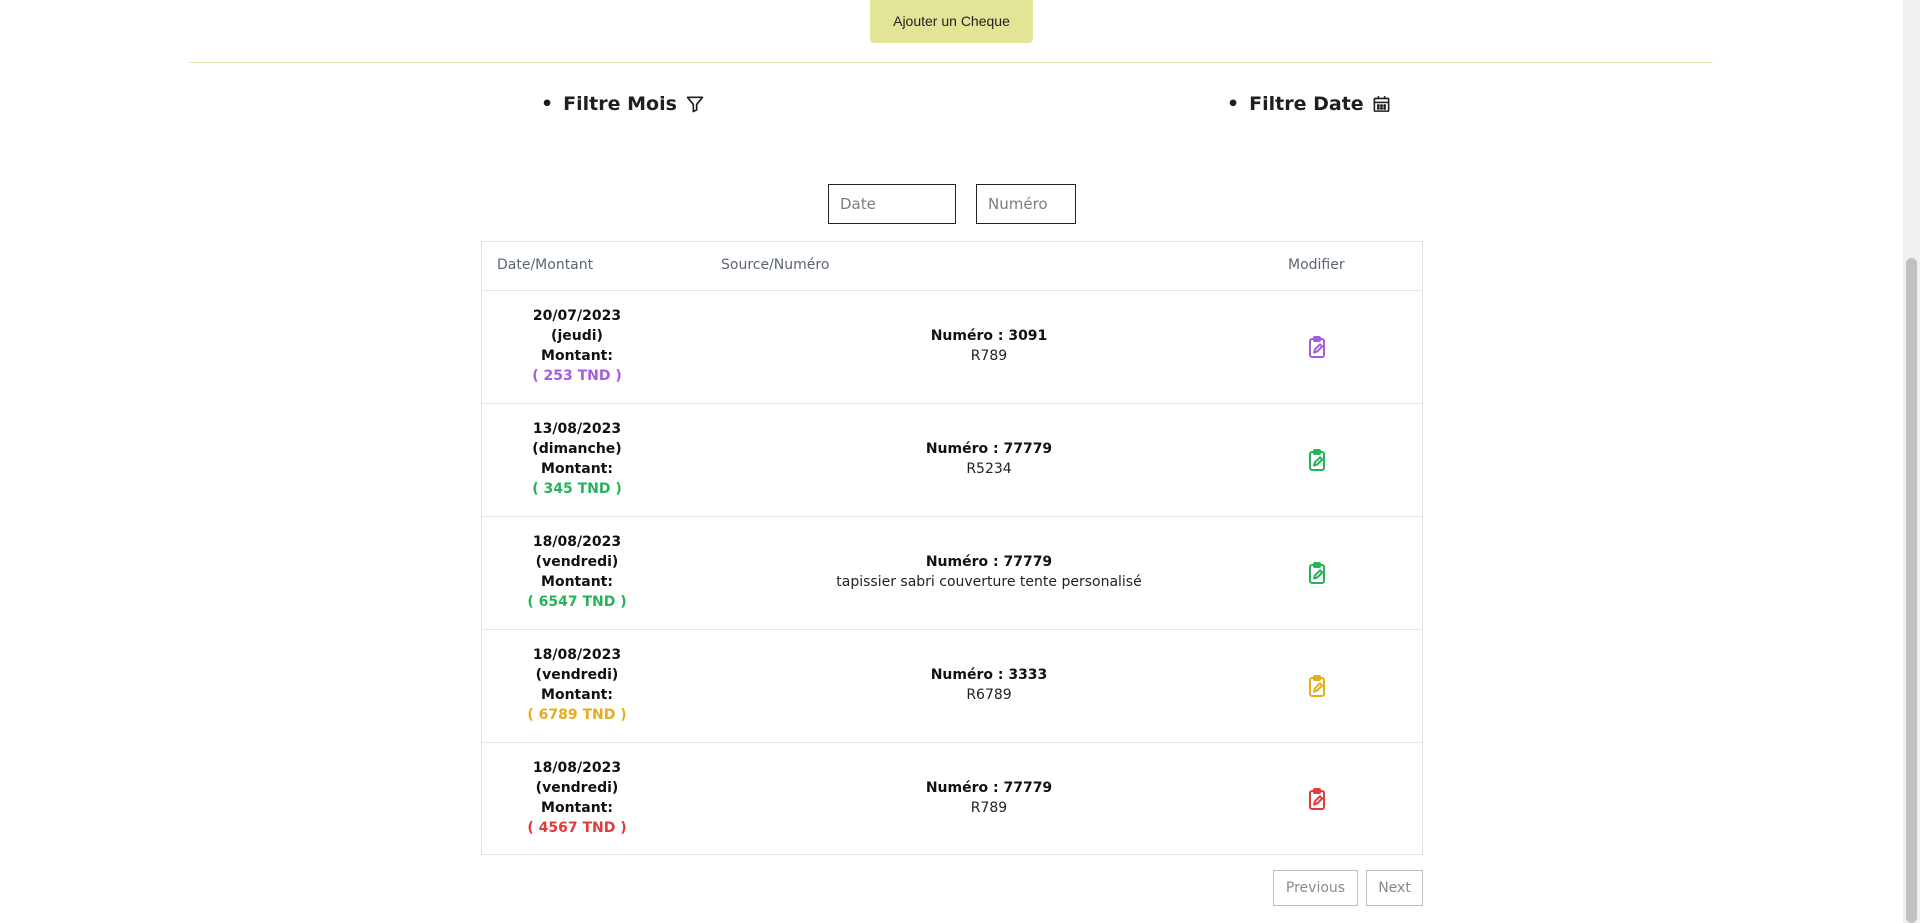 The image size is (1920, 923). What do you see at coordinates (989, 346) in the screenshot?
I see `source-numero-cell: Numéro : 3091 R789` at bounding box center [989, 346].